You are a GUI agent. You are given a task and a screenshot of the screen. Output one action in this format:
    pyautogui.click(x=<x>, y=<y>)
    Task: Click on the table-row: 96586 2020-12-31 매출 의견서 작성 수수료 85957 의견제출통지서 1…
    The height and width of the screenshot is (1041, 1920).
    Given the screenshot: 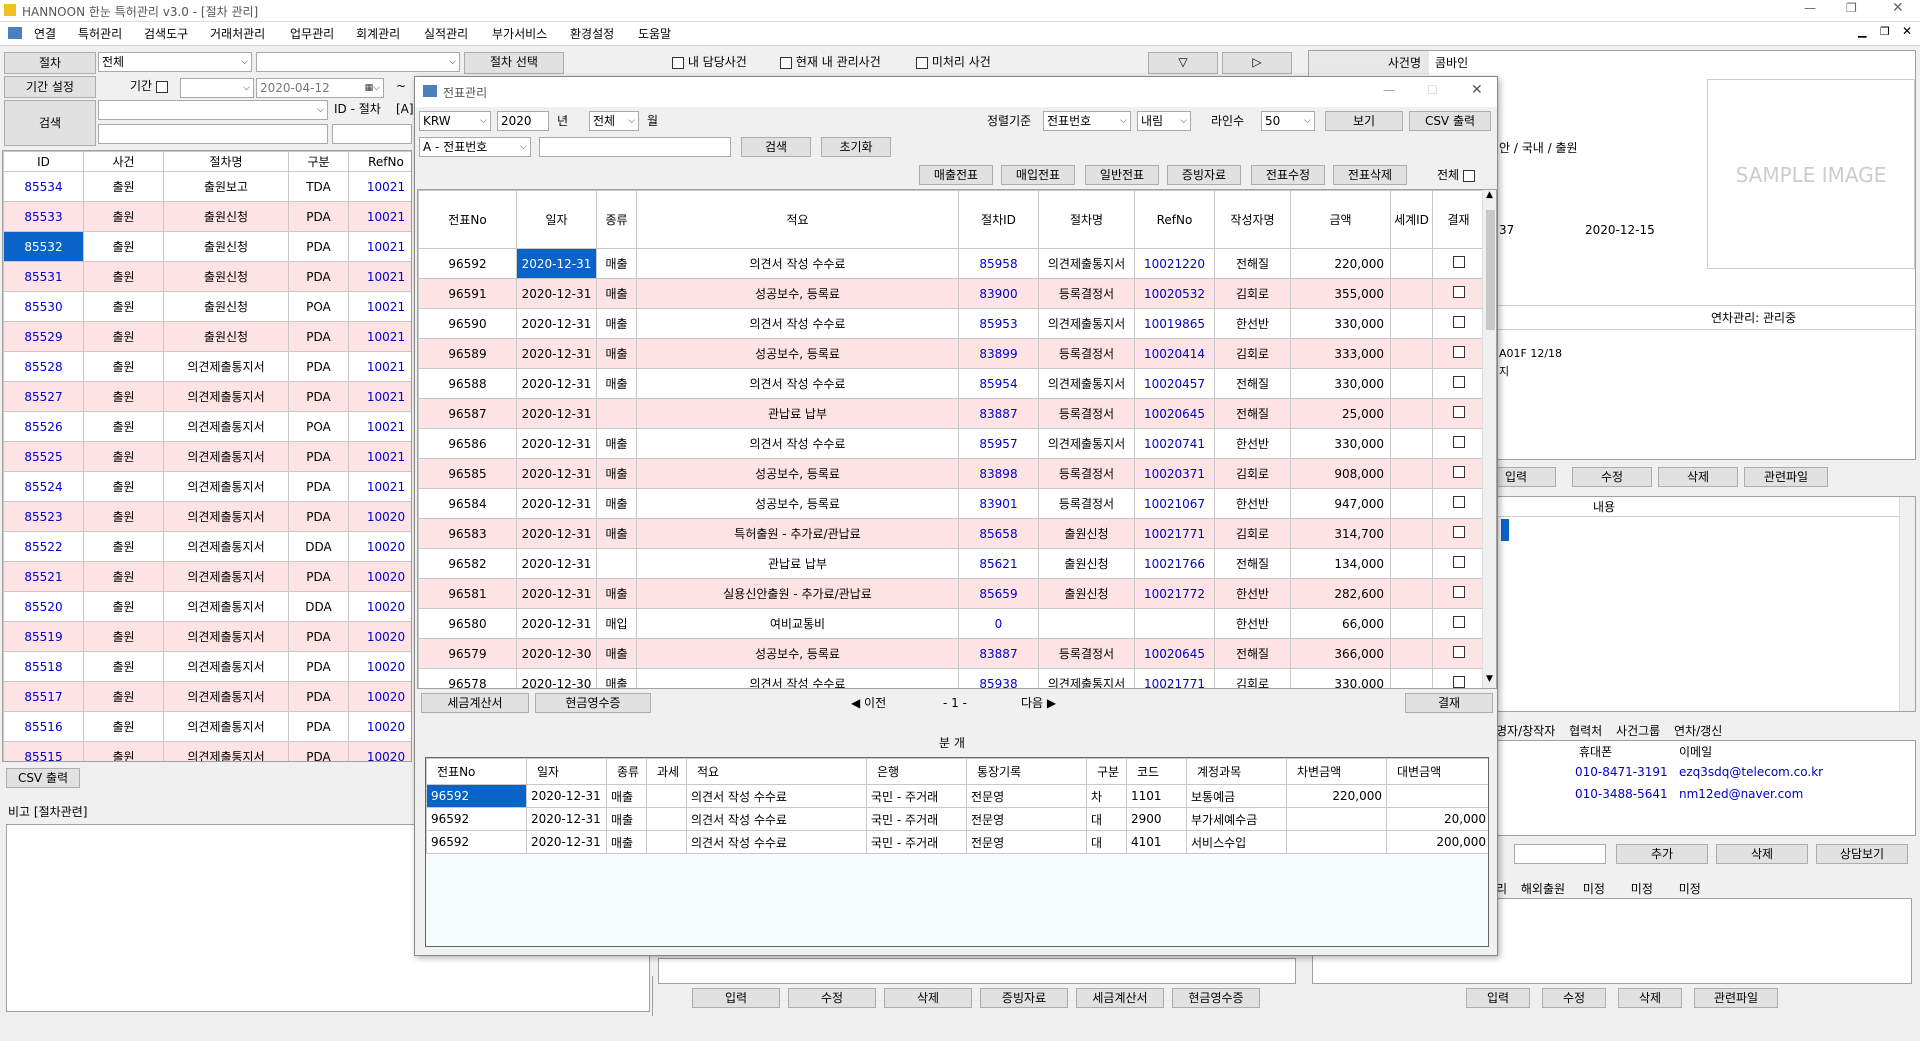 What is the action you would take?
    pyautogui.click(x=951, y=443)
    